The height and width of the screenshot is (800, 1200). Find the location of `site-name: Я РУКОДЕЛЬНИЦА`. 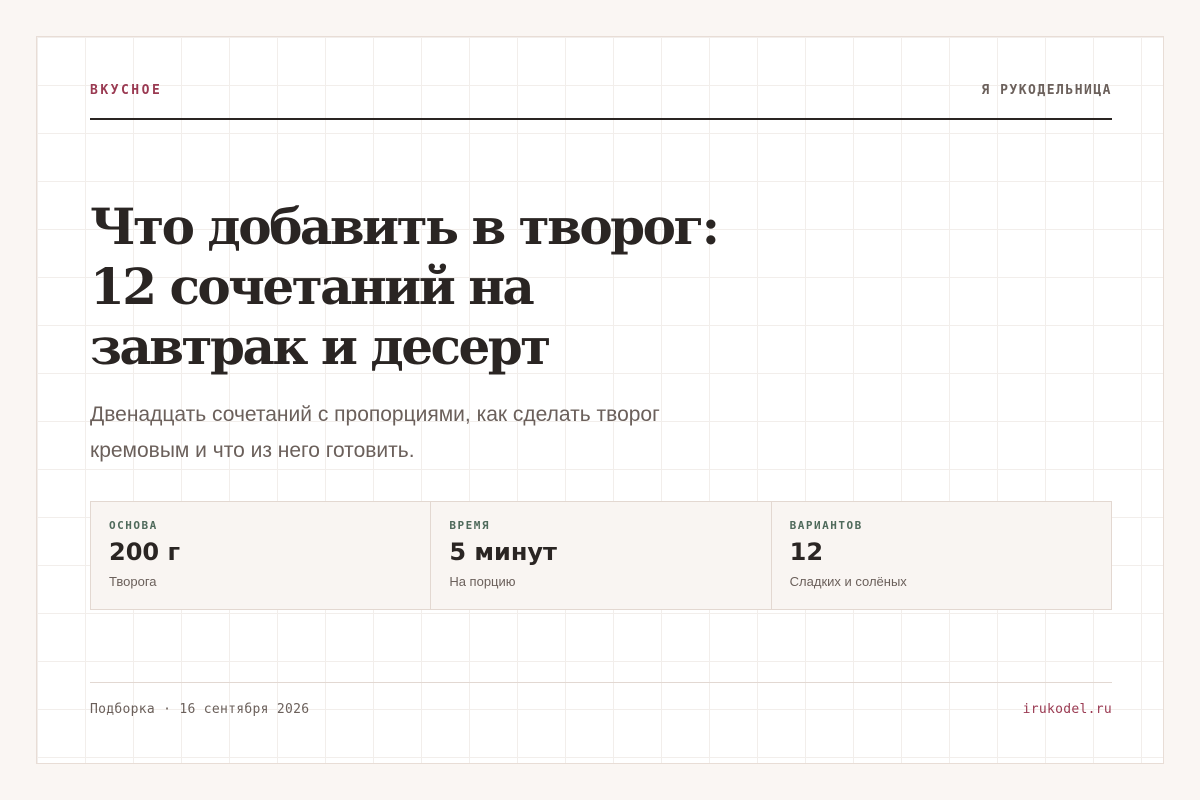

site-name: Я РУКОДЕЛЬНИЦА is located at coordinates (1046, 90).